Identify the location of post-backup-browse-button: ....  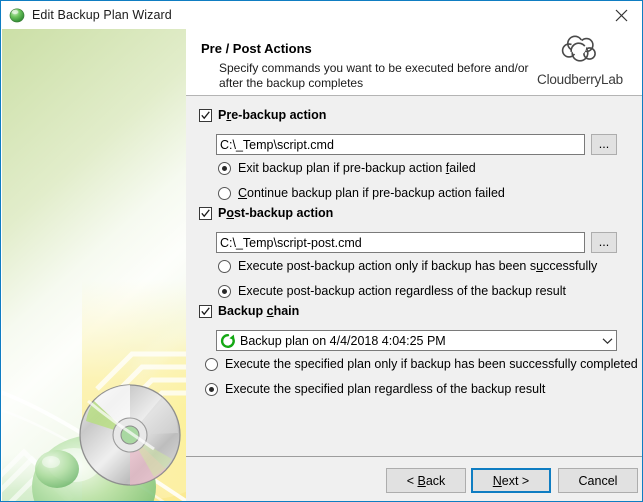
(604, 242).